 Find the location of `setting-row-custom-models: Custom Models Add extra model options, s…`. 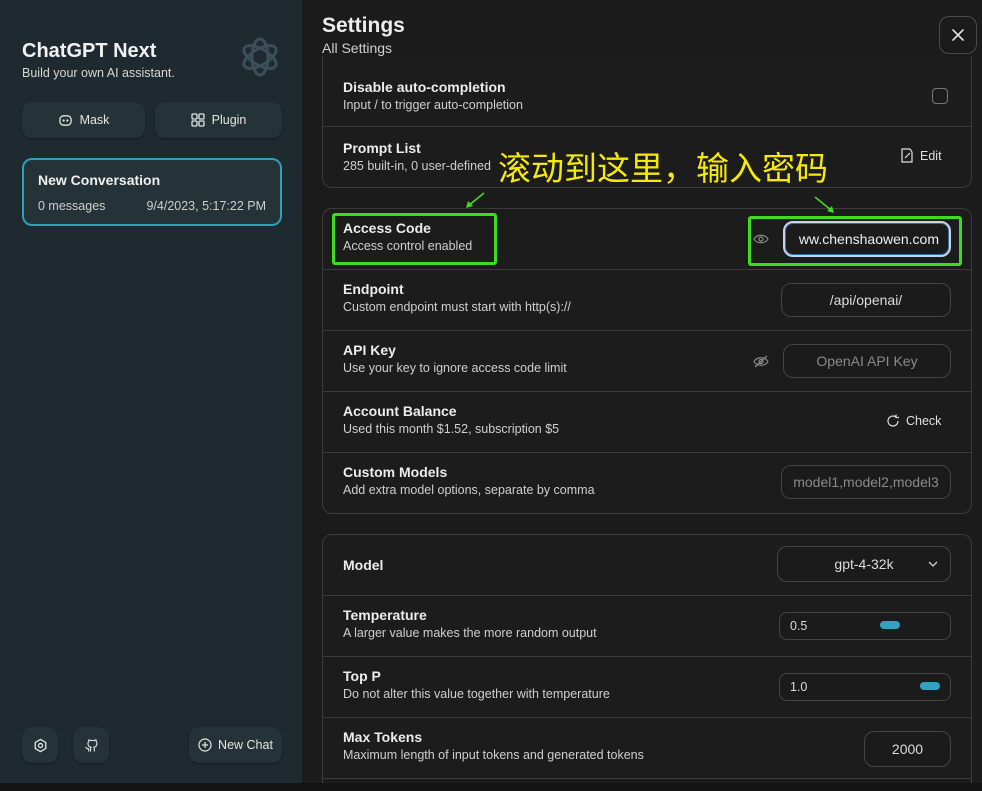

setting-row-custom-models: Custom Models Add extra model options, s… is located at coordinates (647, 483).